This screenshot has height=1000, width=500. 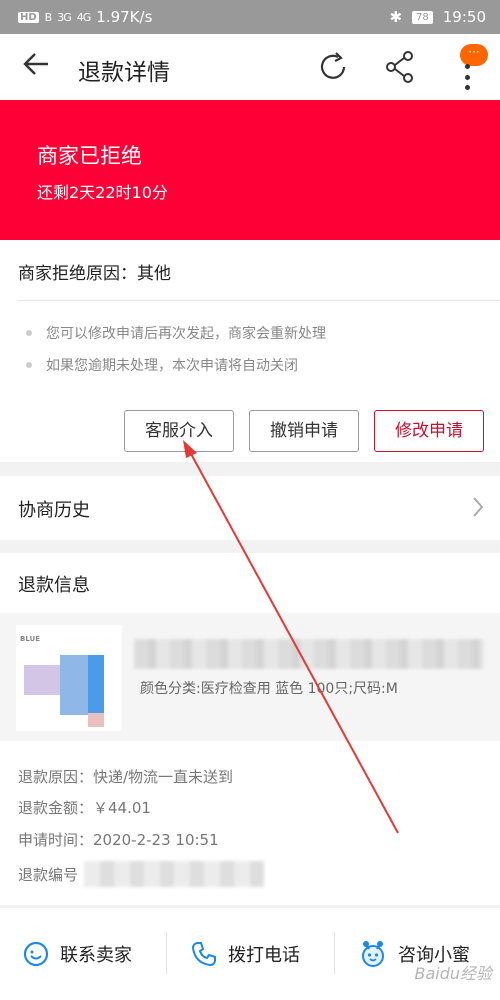 What do you see at coordinates (467, 77) in the screenshot?
I see `more-dots-icon` at bounding box center [467, 77].